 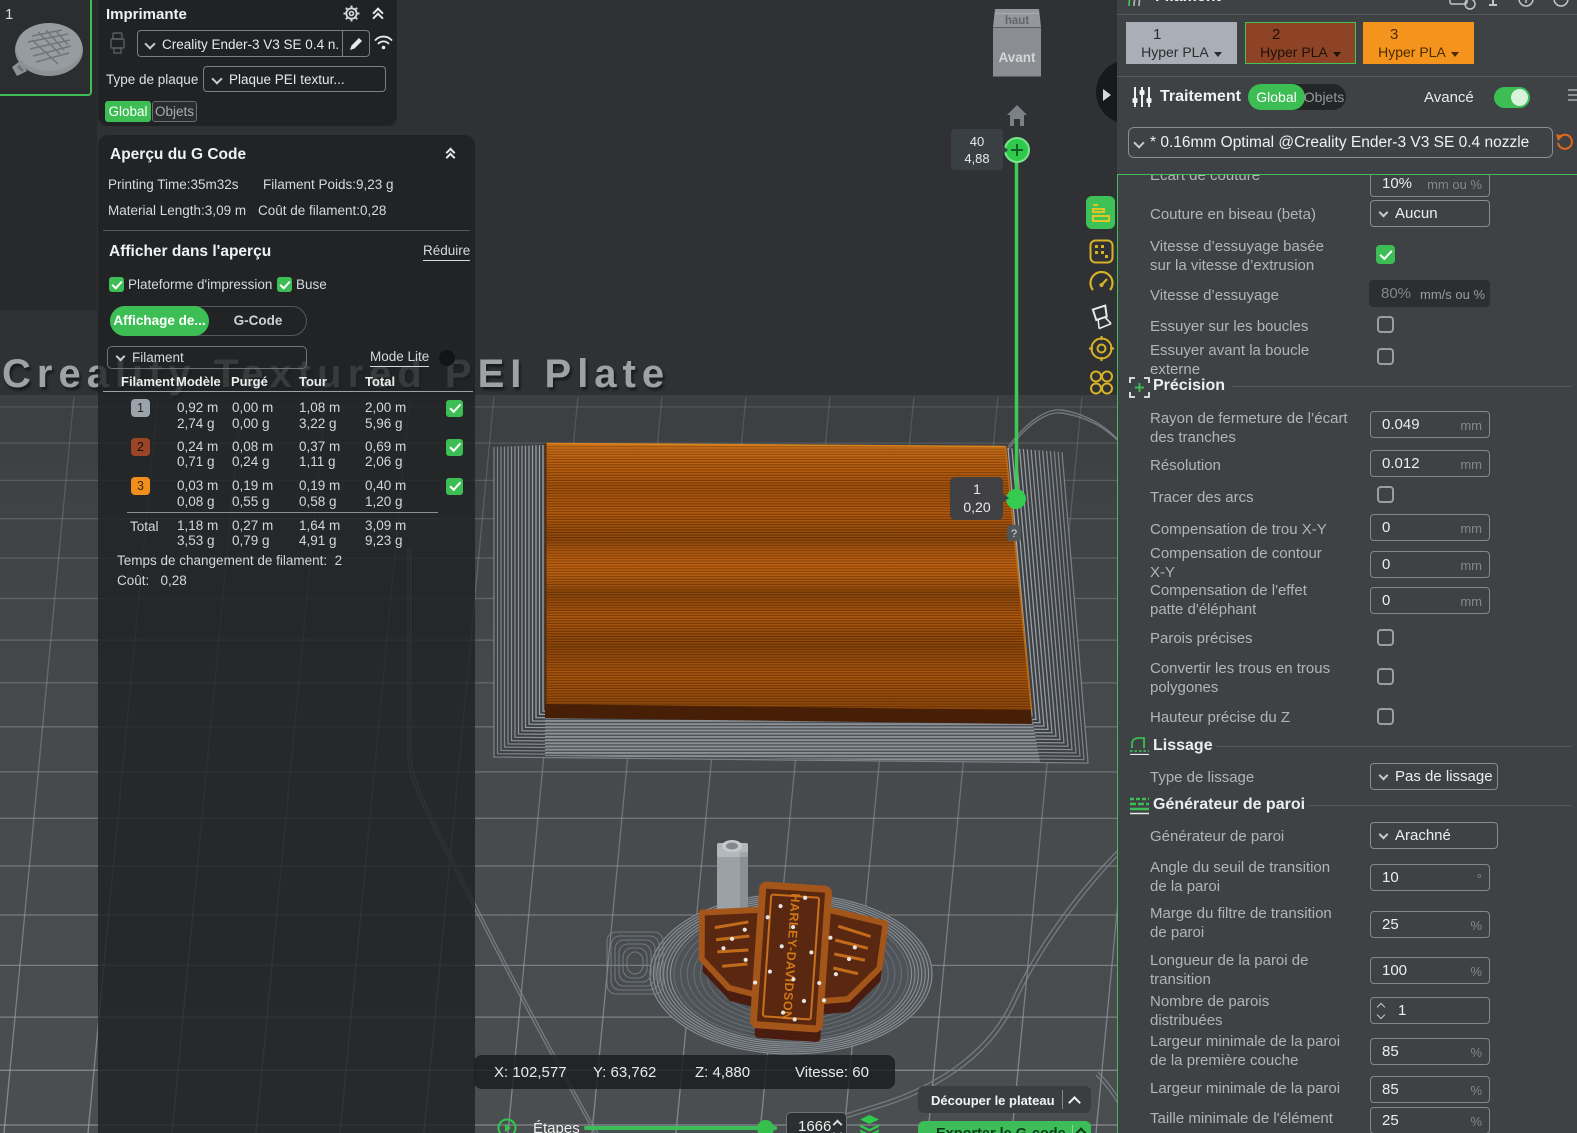 I want to click on svg-text: 4,88, so click(x=976, y=158).